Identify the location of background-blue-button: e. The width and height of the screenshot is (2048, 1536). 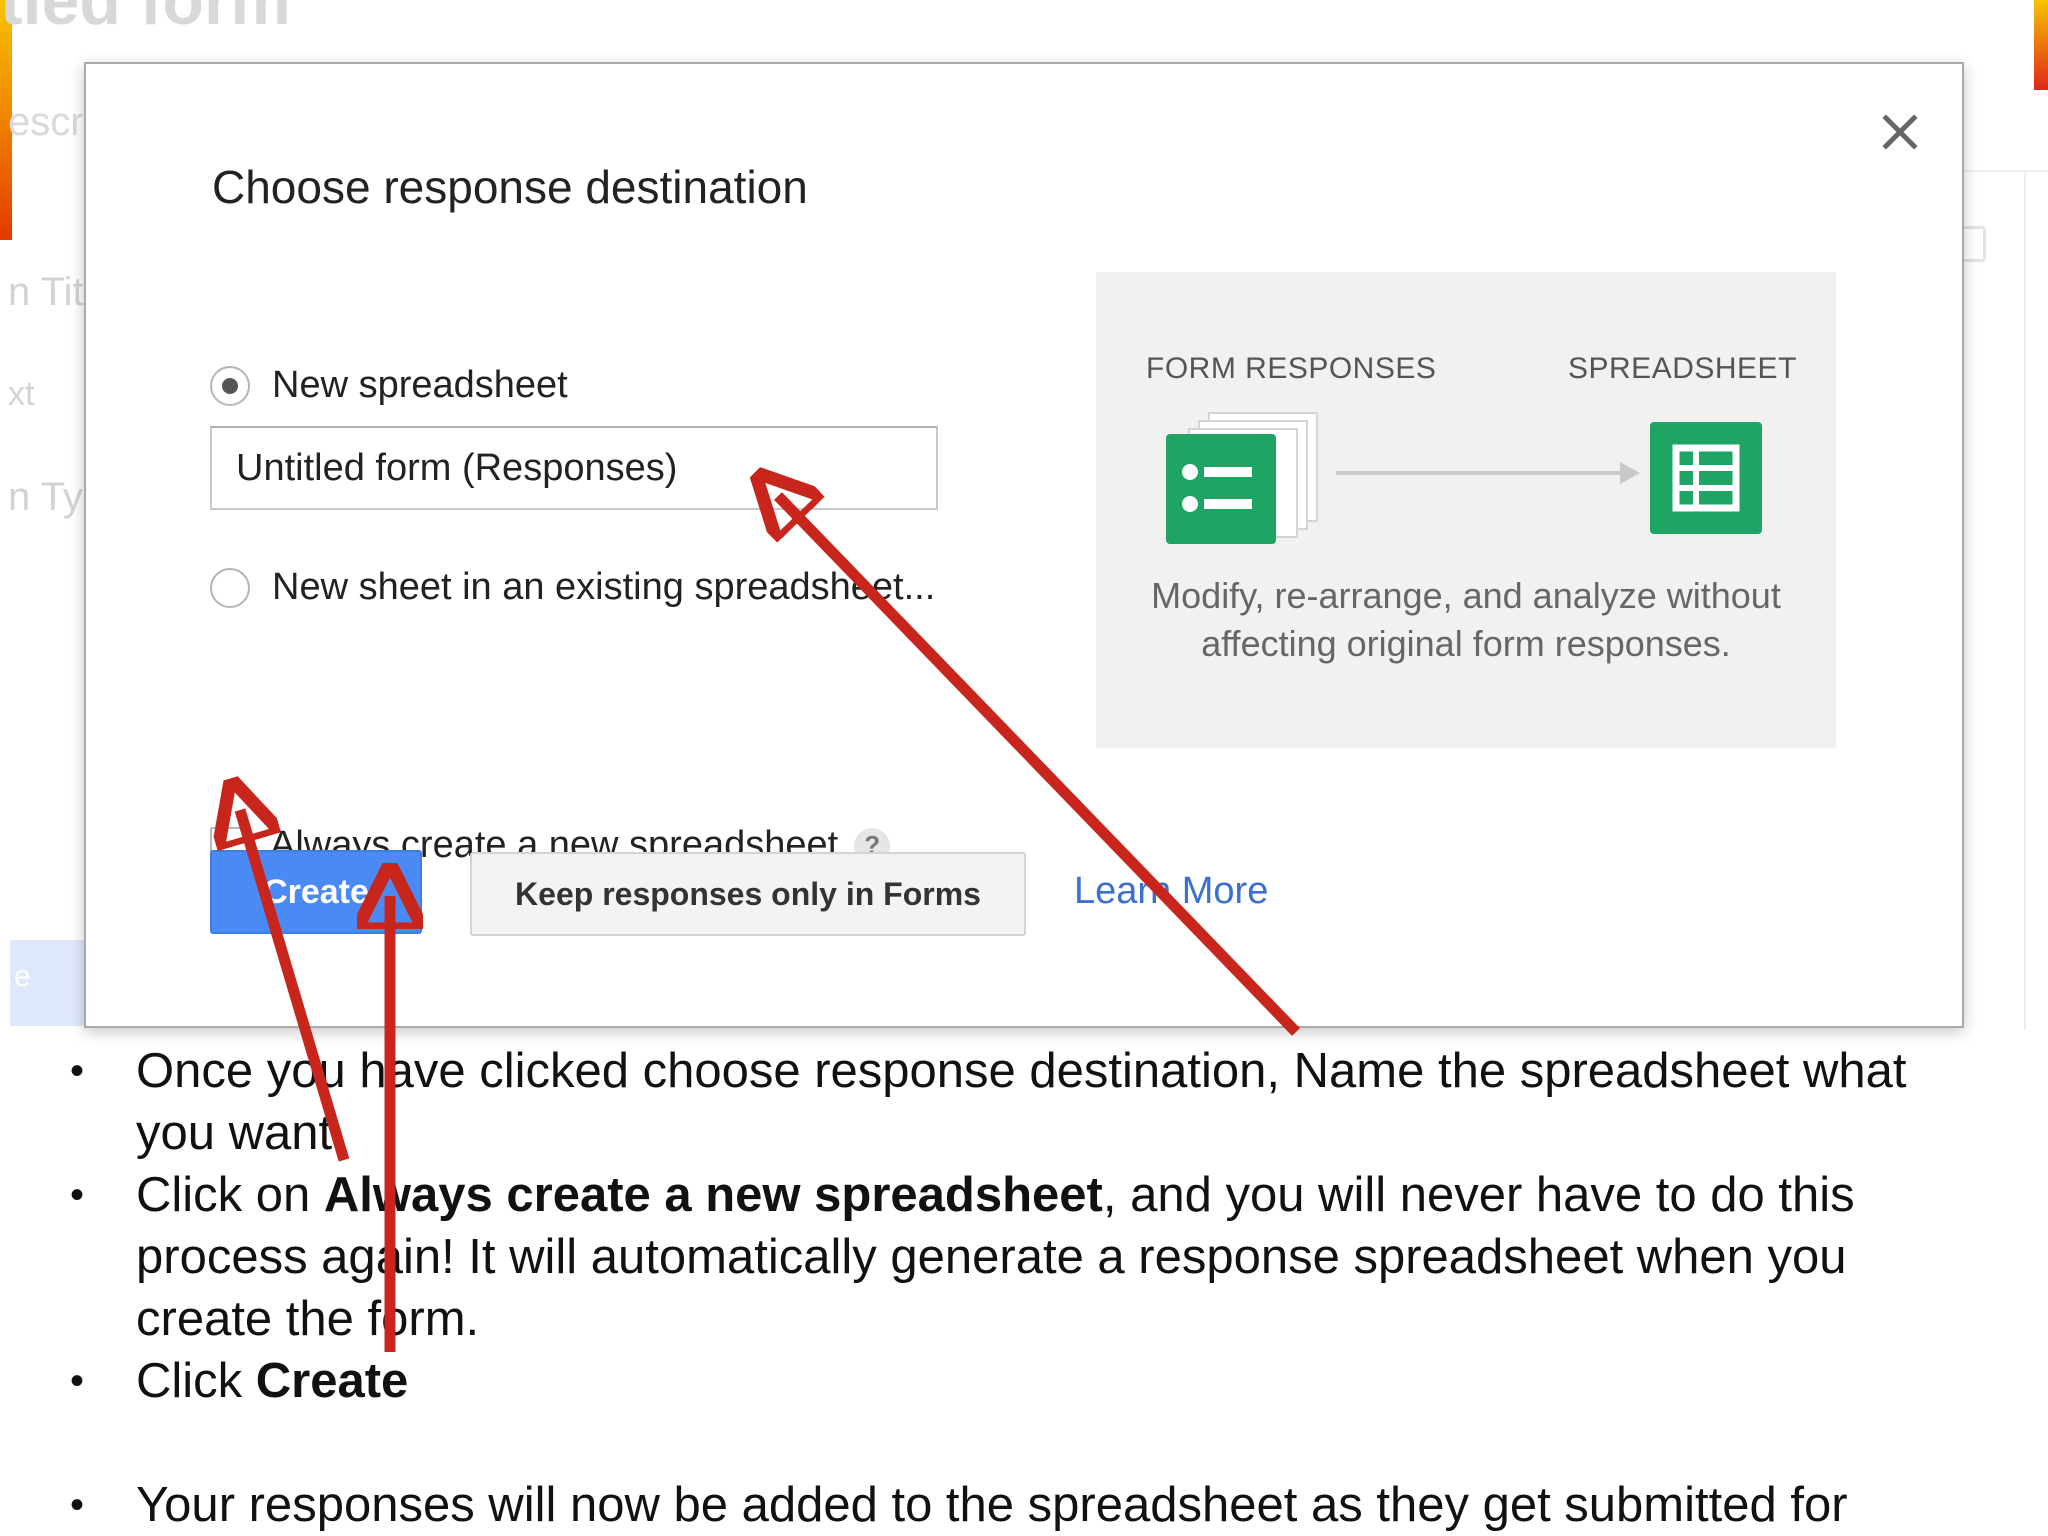
(47, 983).